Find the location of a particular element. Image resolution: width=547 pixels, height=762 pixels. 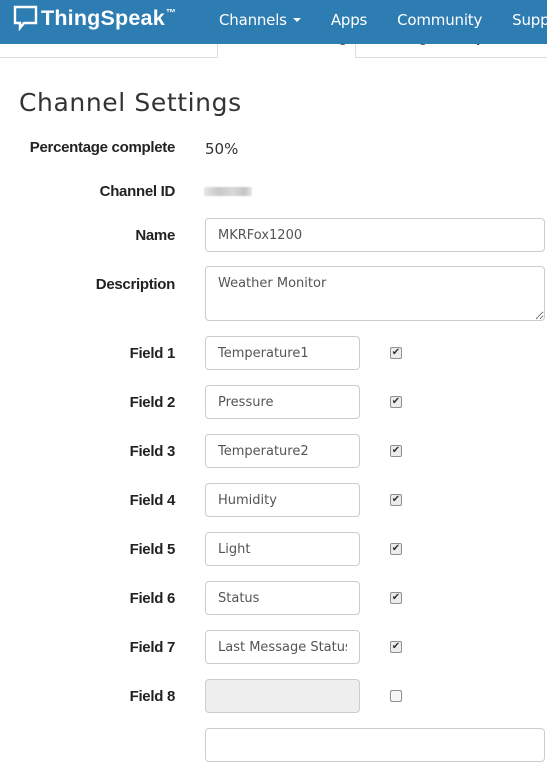

field-6-label: Field 6 is located at coordinates (152, 598).